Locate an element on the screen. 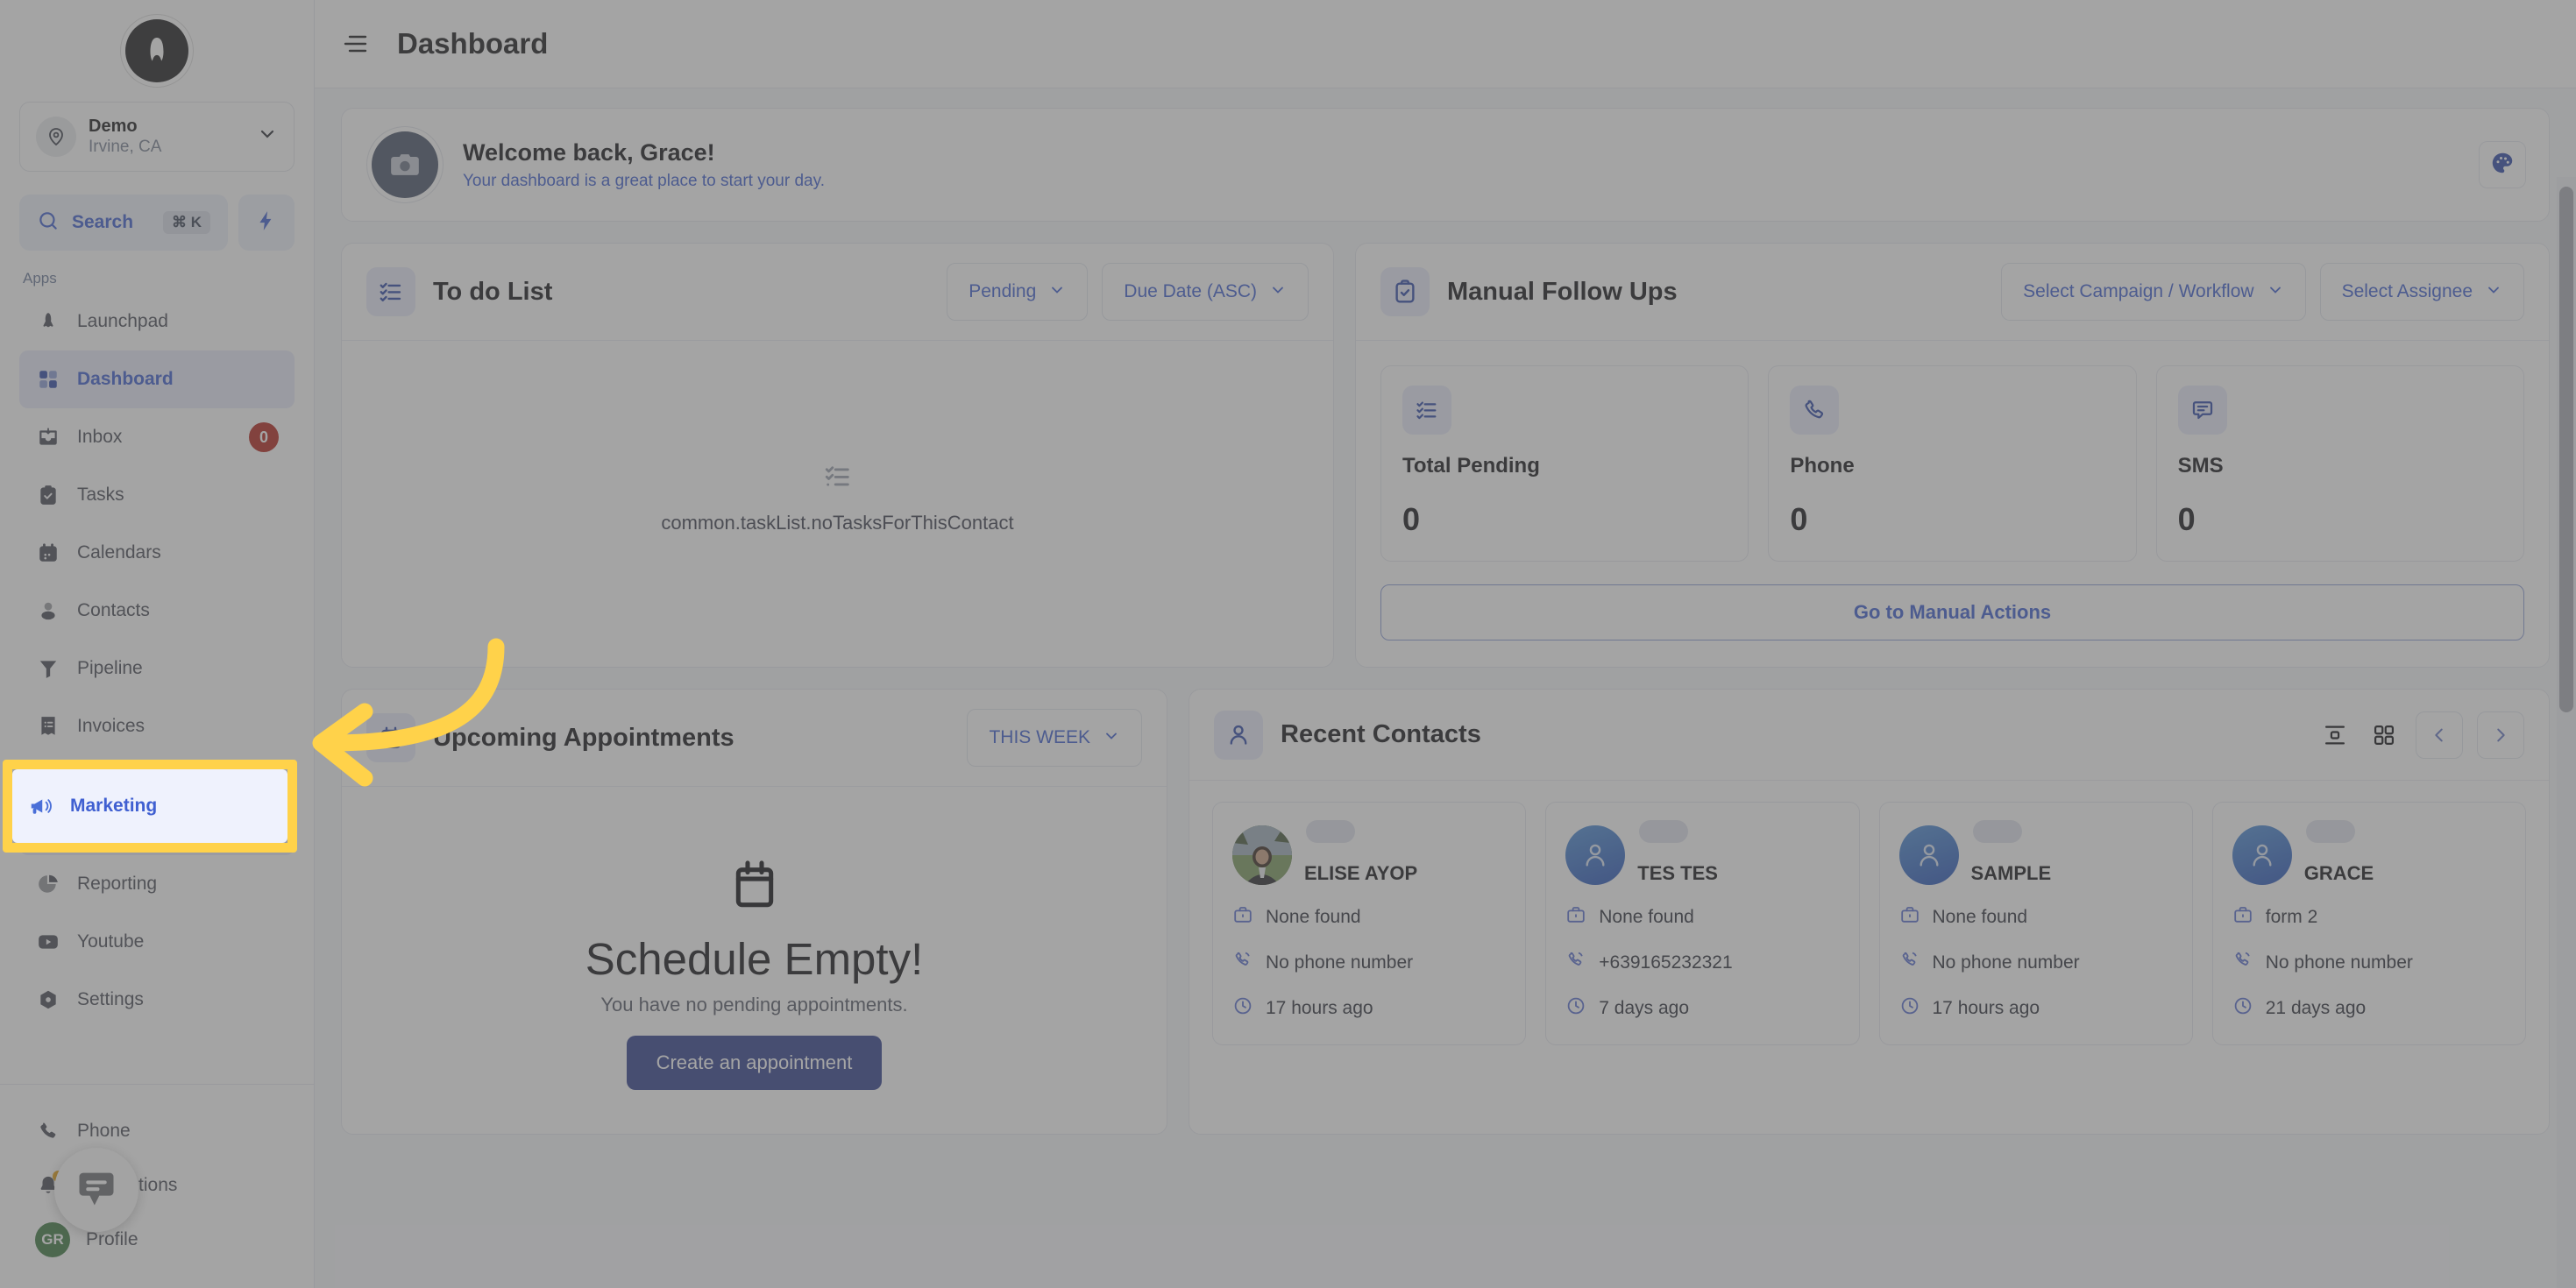 The width and height of the screenshot is (2576, 1288). stat-card-total-pending: Total Pending 0 is located at coordinates (1564, 463).